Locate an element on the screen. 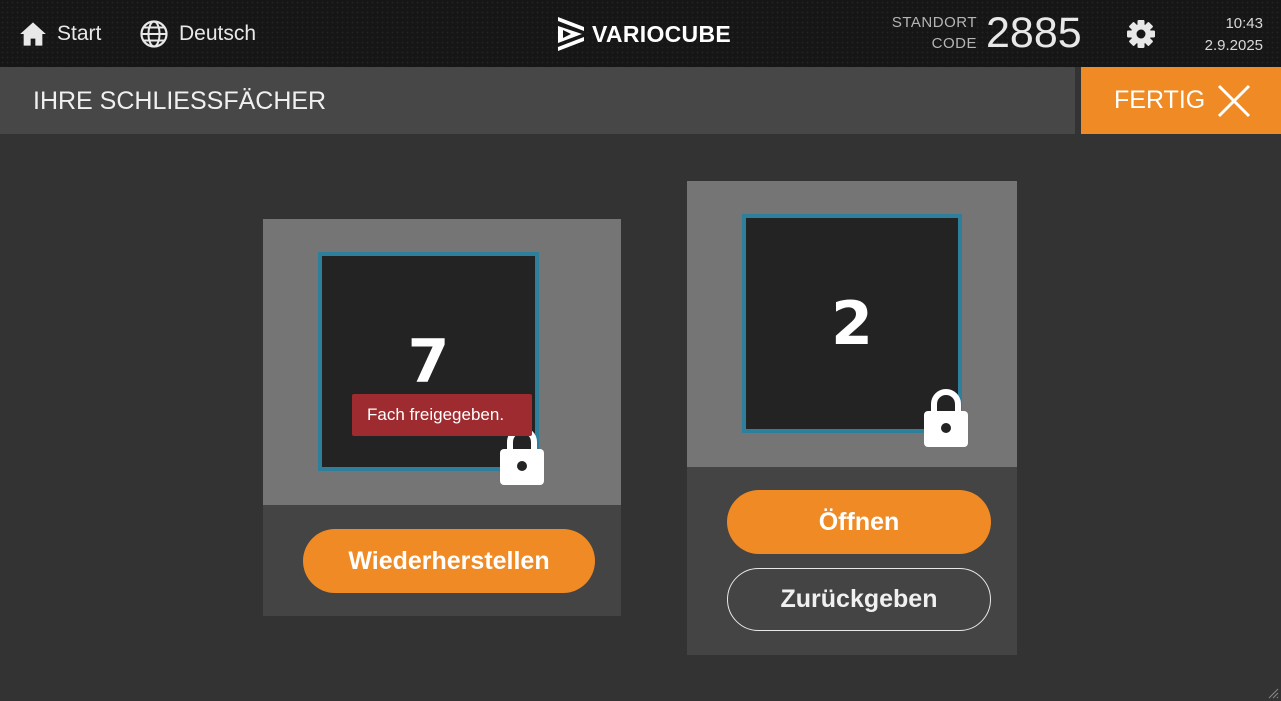 This screenshot has width=1281, height=701. return-button: Zurückgeben is located at coordinates (859, 599).